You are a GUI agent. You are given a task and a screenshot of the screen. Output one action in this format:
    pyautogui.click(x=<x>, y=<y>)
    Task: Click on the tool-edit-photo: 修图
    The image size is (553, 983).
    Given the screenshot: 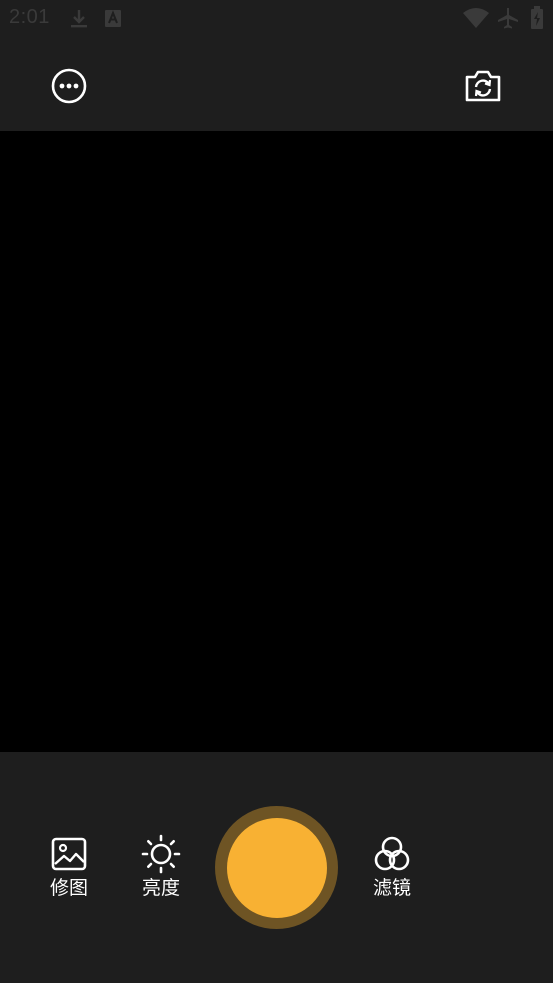 What is the action you would take?
    pyautogui.click(x=69, y=867)
    